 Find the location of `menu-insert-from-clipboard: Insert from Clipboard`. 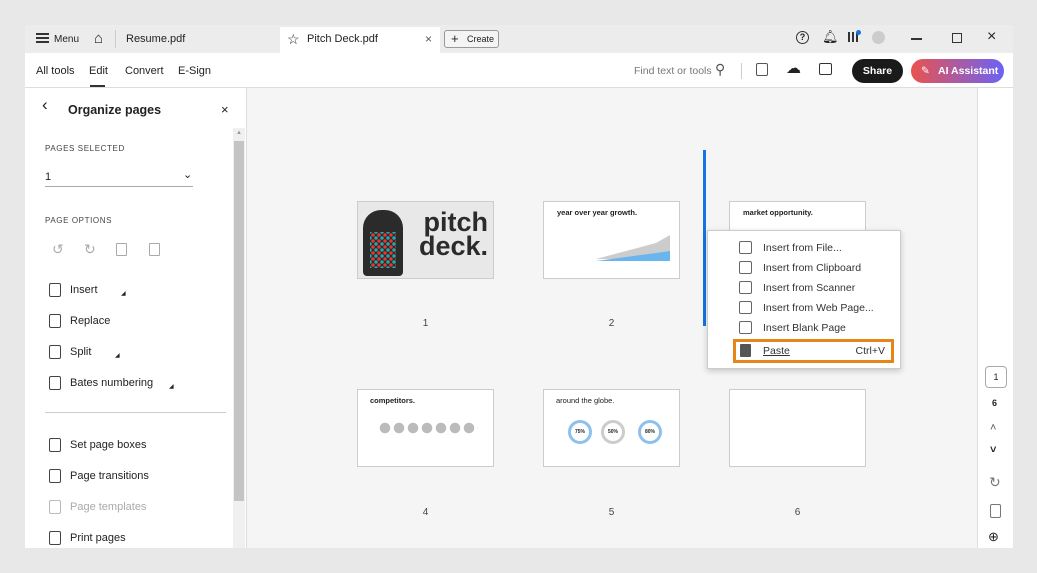

menu-insert-from-clipboard: Insert from Clipboard is located at coordinates (804, 268).